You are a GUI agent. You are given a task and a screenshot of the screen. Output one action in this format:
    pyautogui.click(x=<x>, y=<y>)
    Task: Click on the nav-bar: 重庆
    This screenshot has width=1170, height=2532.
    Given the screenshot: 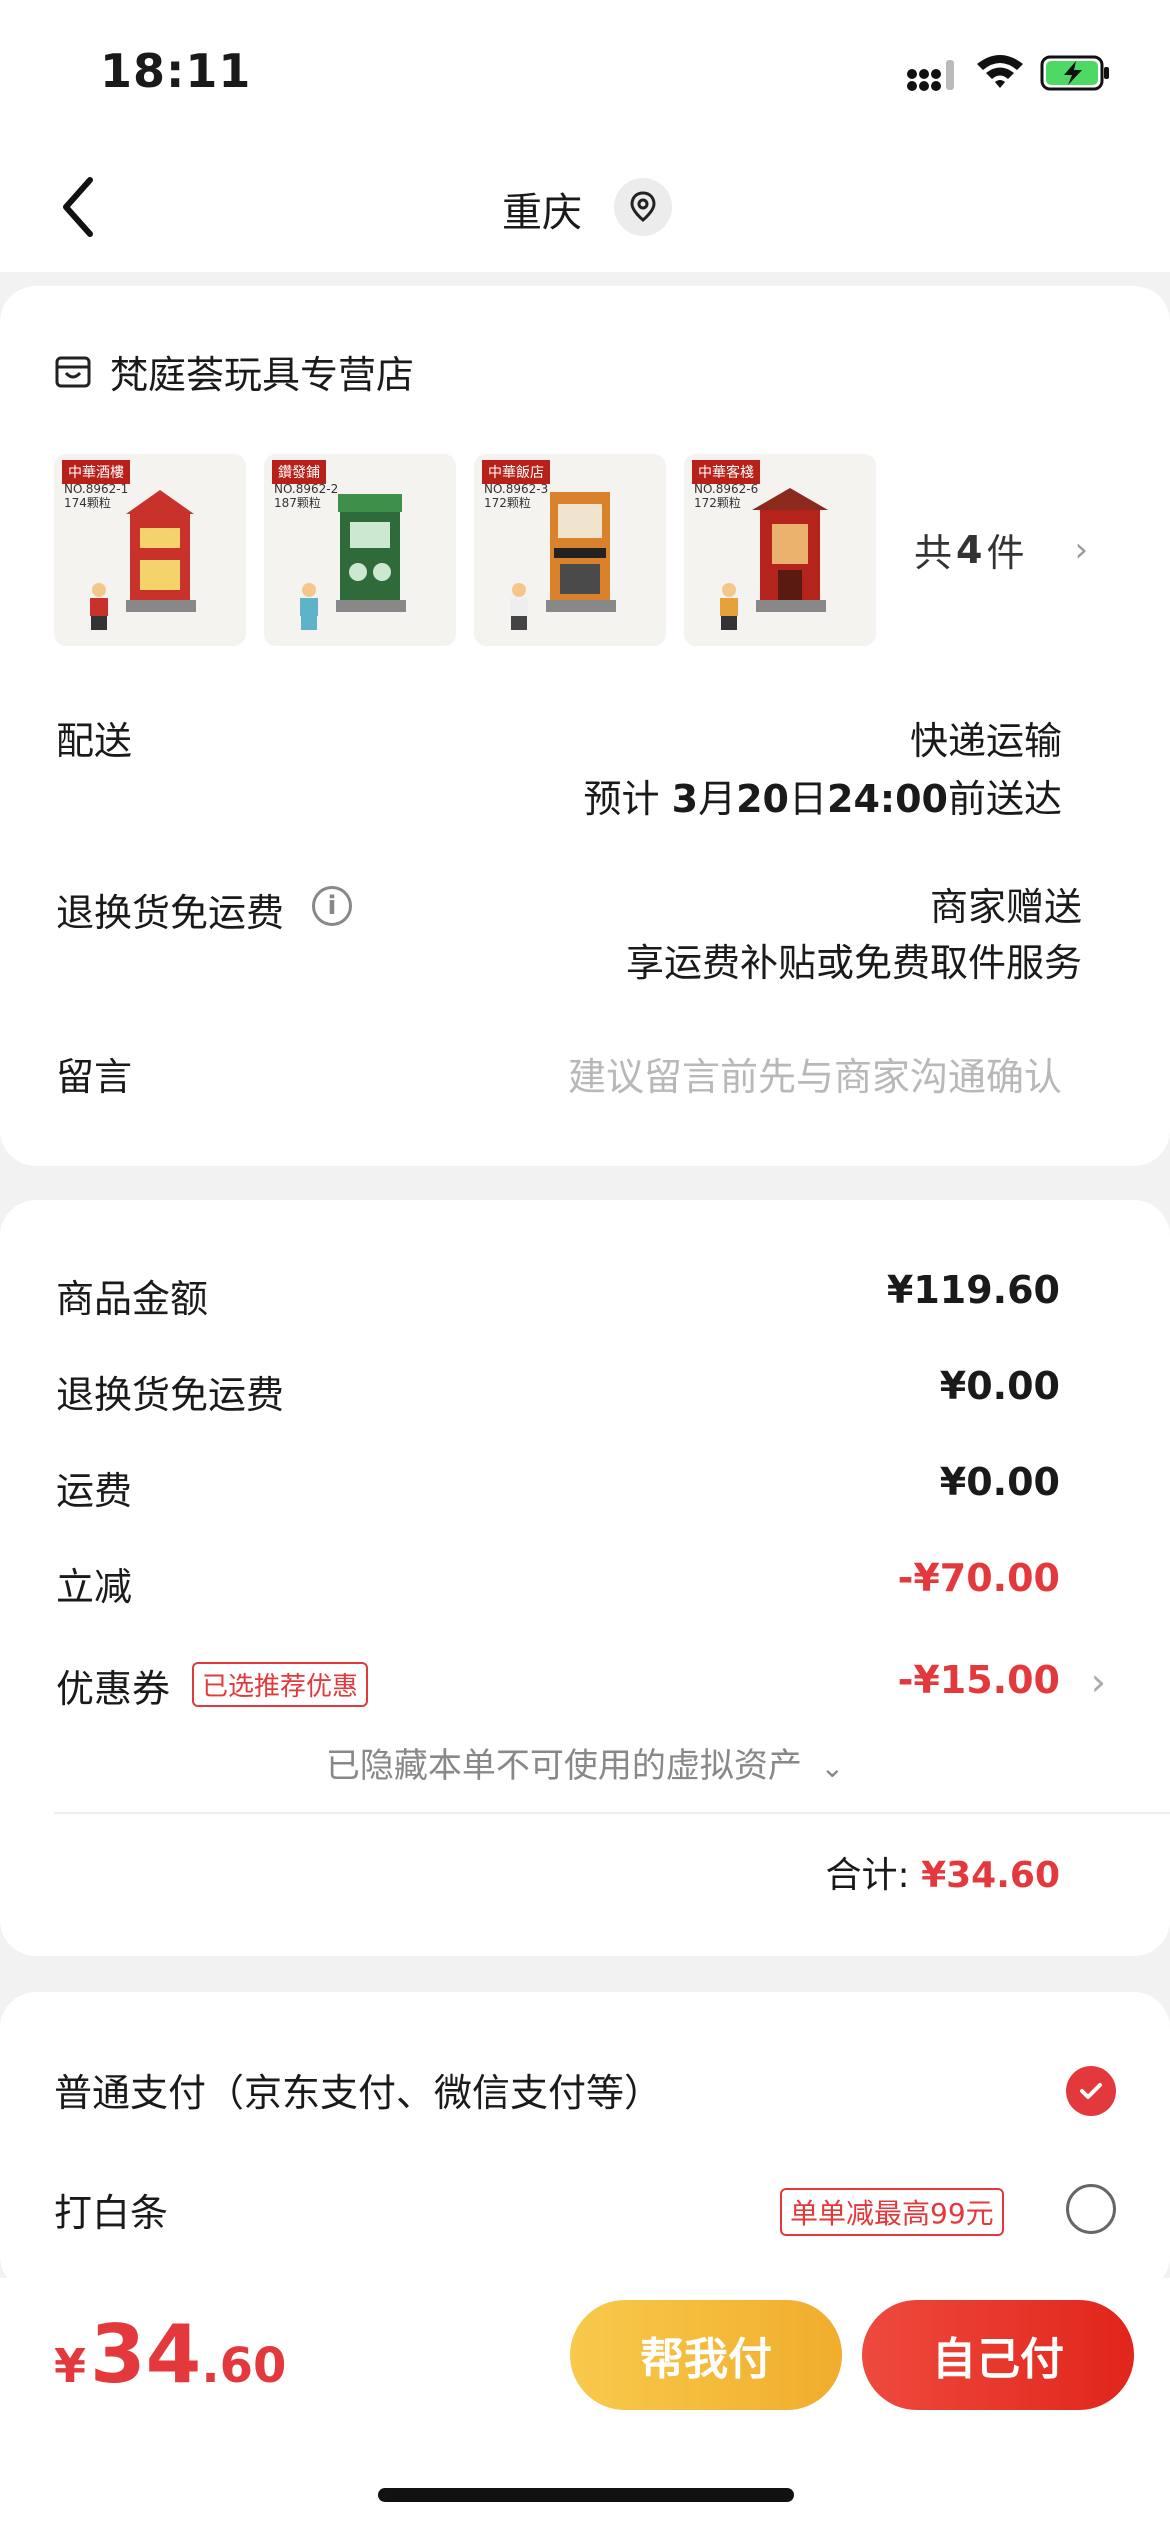 What is the action you would take?
    pyautogui.click(x=585, y=211)
    